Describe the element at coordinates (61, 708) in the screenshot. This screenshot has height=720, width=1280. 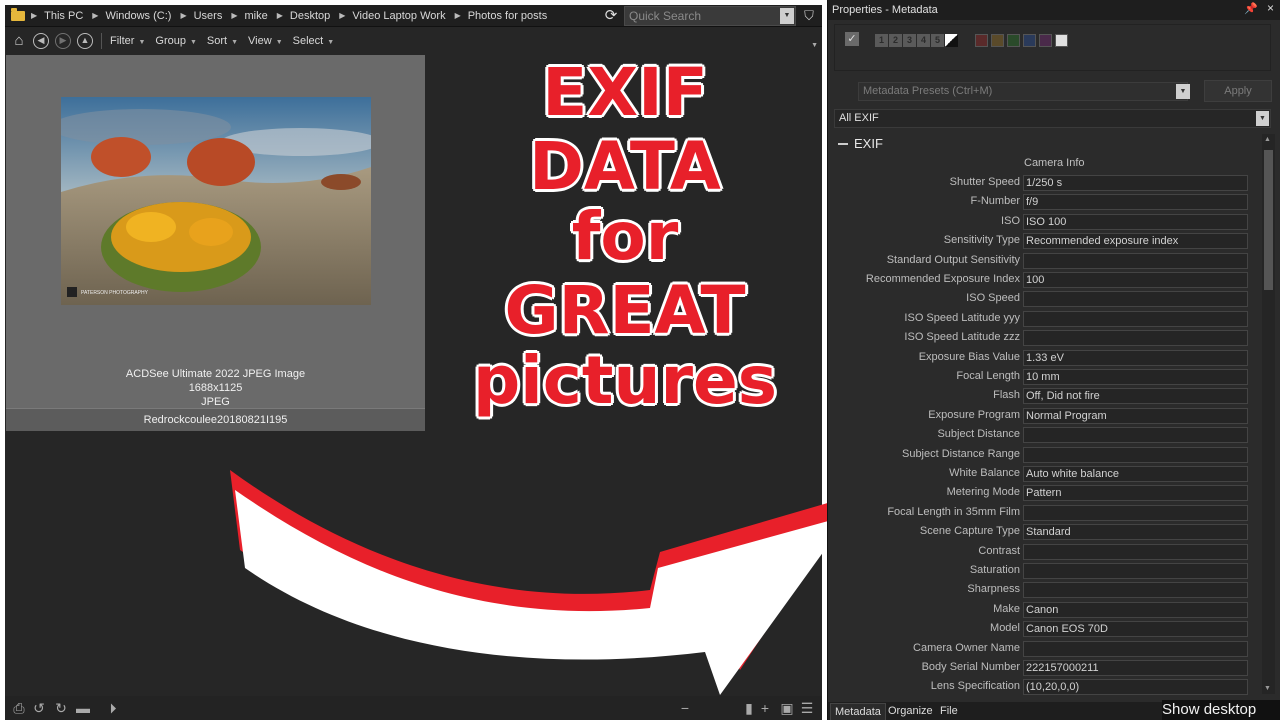
I see `rotate-right-icon: ↻` at that location.